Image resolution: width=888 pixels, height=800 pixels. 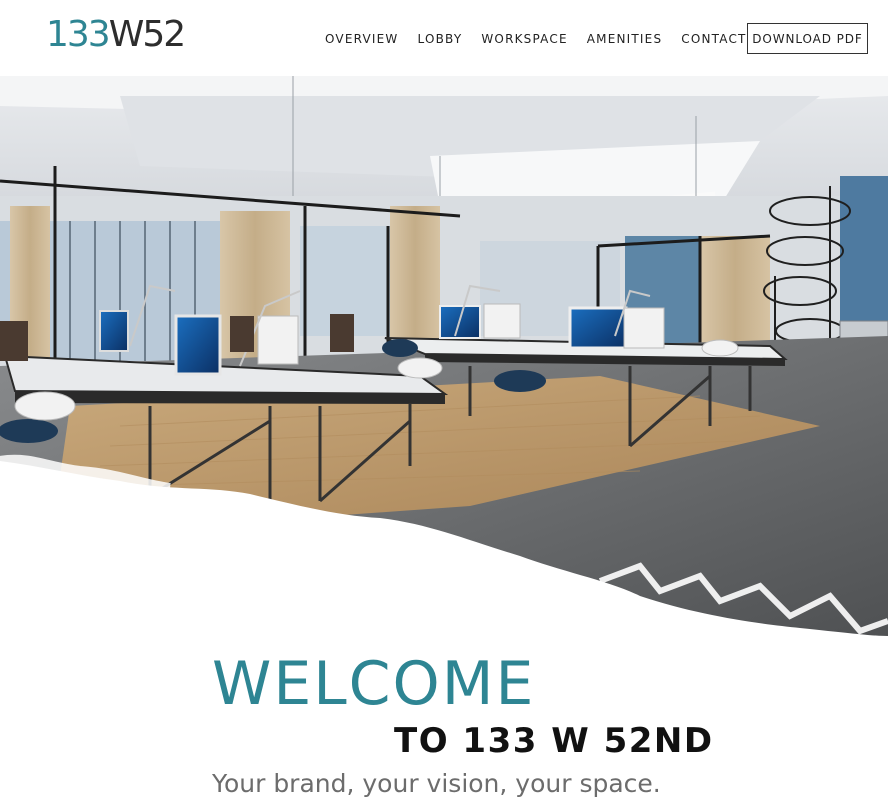 I want to click on nav-lobby: LOBBY, so click(x=440, y=39).